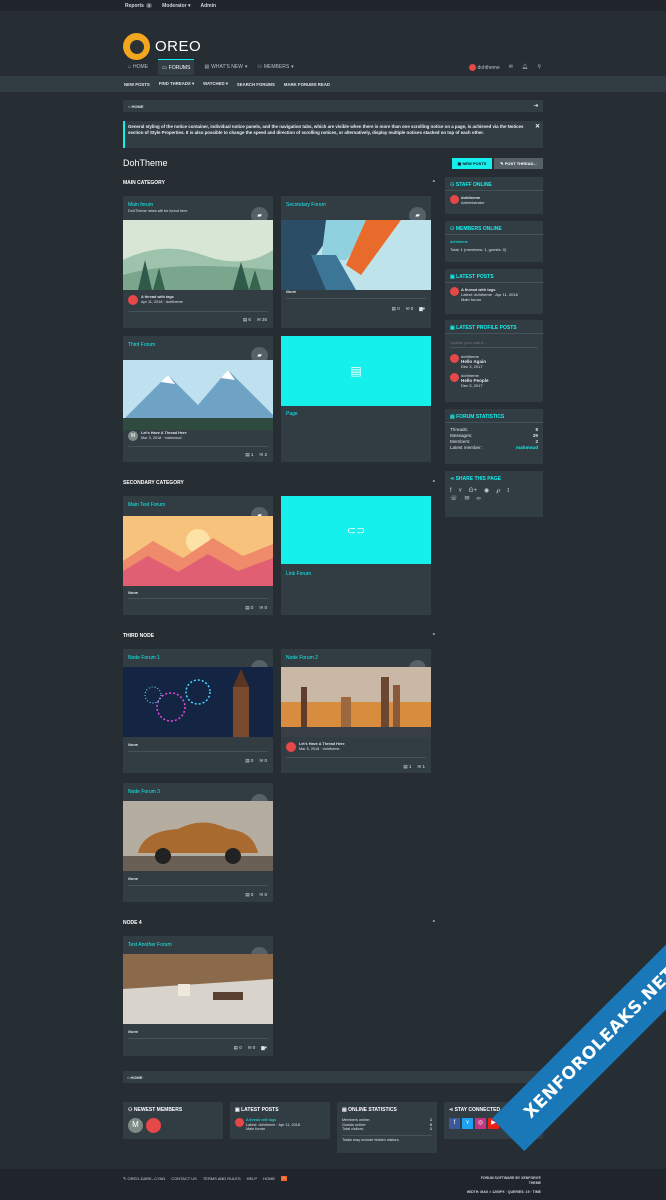 The image size is (666, 1200). Describe the element at coordinates (539, 67) in the screenshot. I see `search-icon: ⚲` at that location.